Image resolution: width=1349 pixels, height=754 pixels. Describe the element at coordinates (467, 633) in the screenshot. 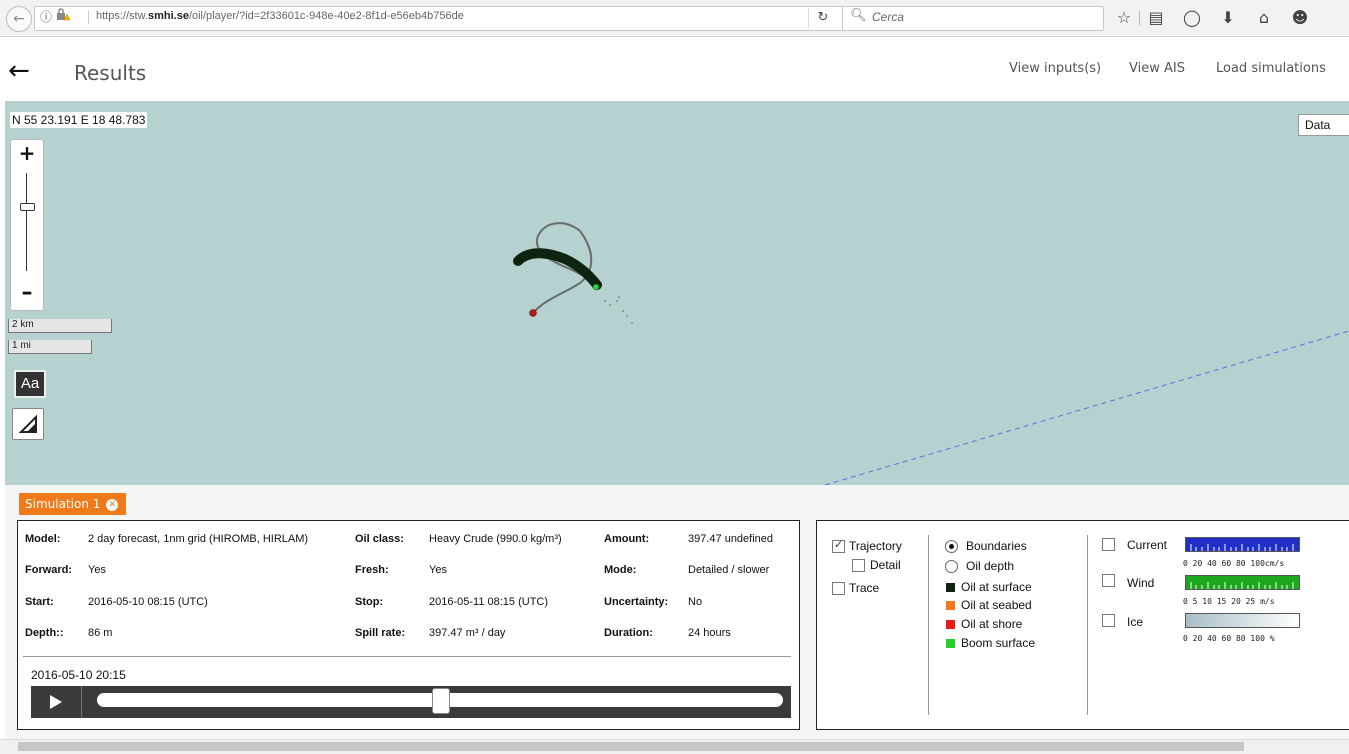

I see `spill-rate-value: 397.47 m³ / day` at that location.